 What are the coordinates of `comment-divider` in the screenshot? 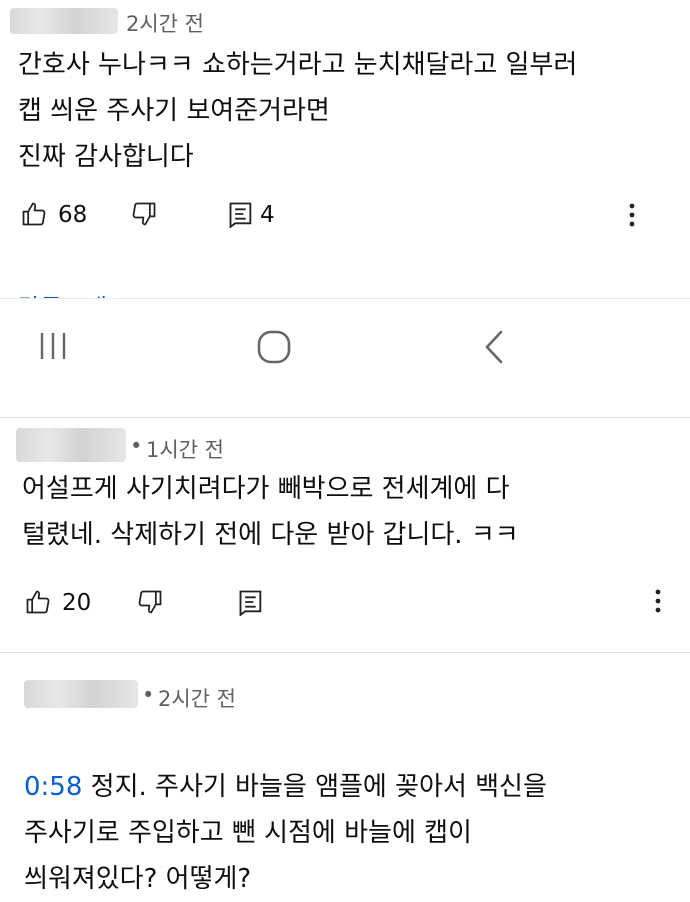 It's located at (345, 652).